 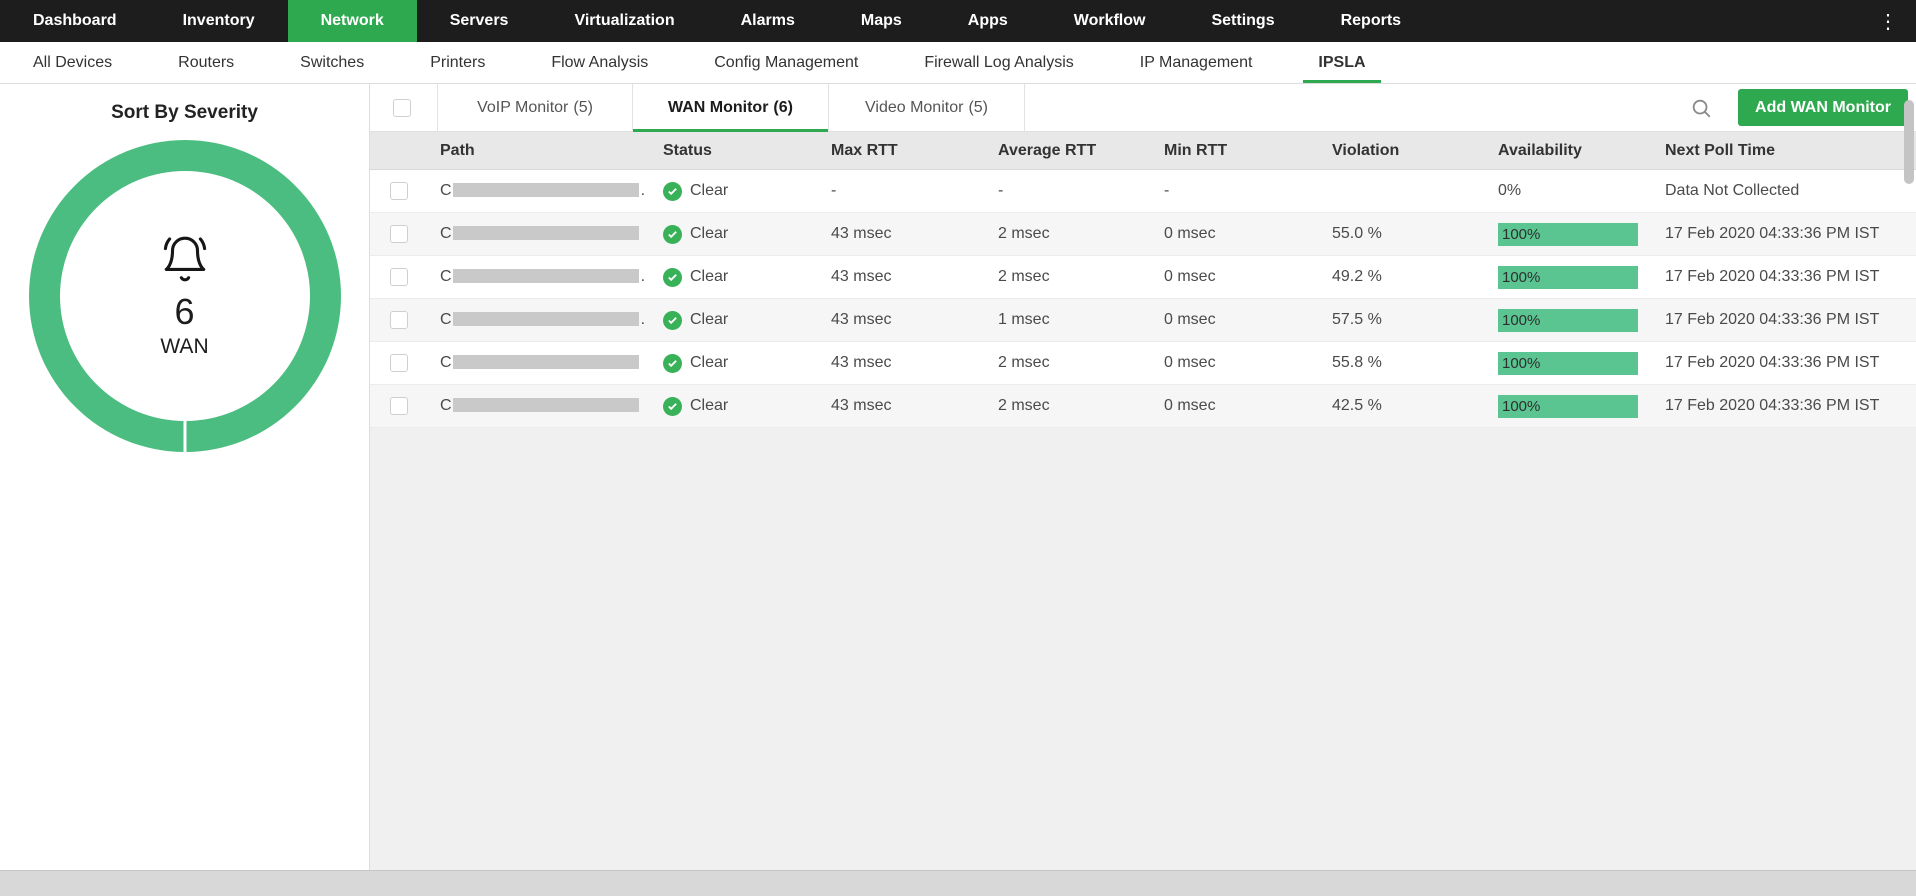 I want to click on topnav-item-servers: Servers, so click(x=479, y=21).